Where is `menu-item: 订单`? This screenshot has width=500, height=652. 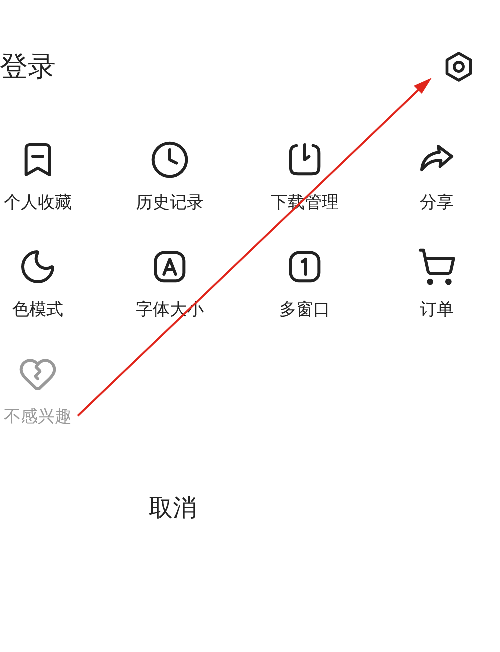 menu-item: 订单 is located at coordinates (437, 282).